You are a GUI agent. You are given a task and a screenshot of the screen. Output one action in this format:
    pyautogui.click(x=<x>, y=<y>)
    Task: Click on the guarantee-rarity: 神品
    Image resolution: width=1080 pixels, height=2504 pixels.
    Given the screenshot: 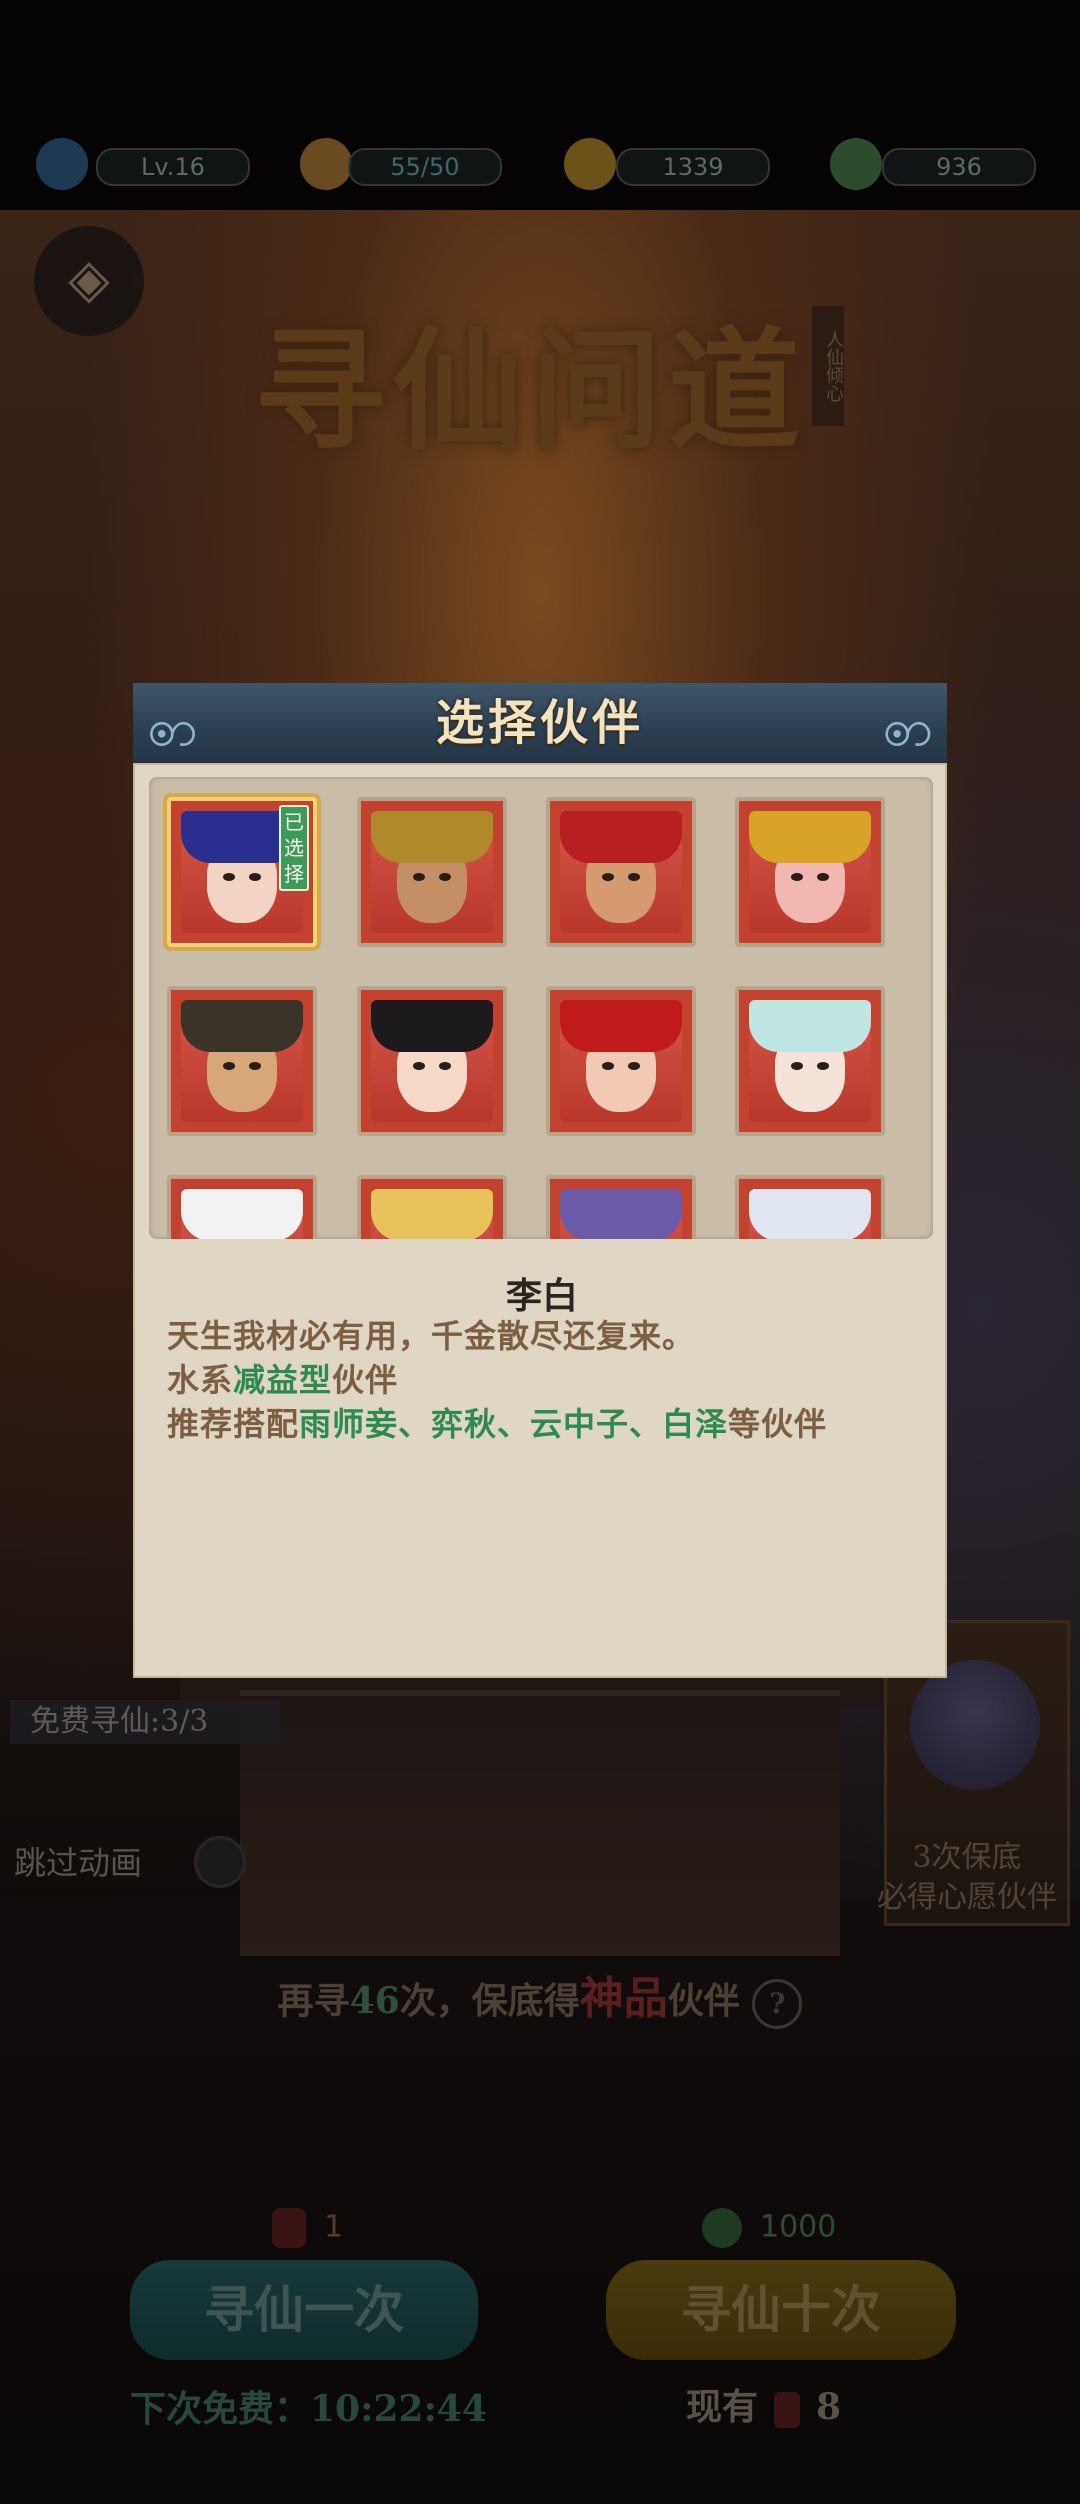 What is the action you would take?
    pyautogui.click(x=623, y=1998)
    